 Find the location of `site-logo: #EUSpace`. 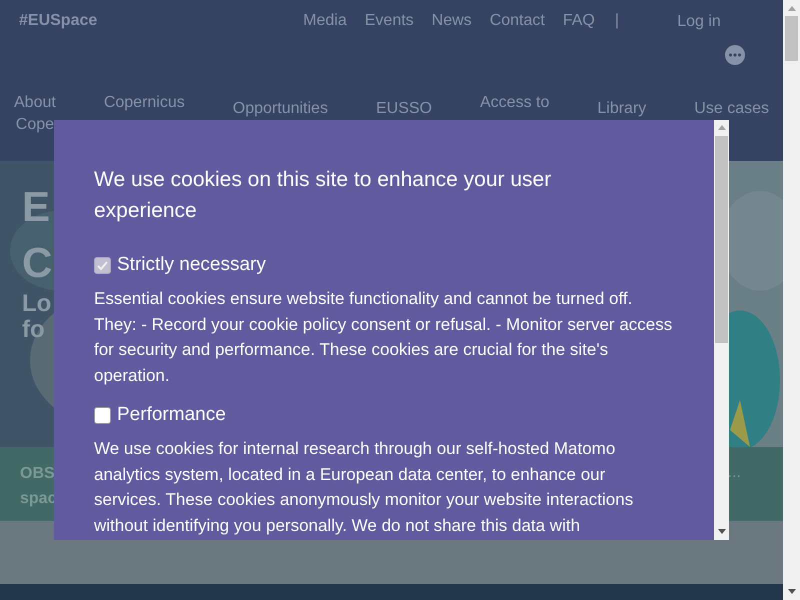

site-logo: #EUSpace is located at coordinates (58, 21).